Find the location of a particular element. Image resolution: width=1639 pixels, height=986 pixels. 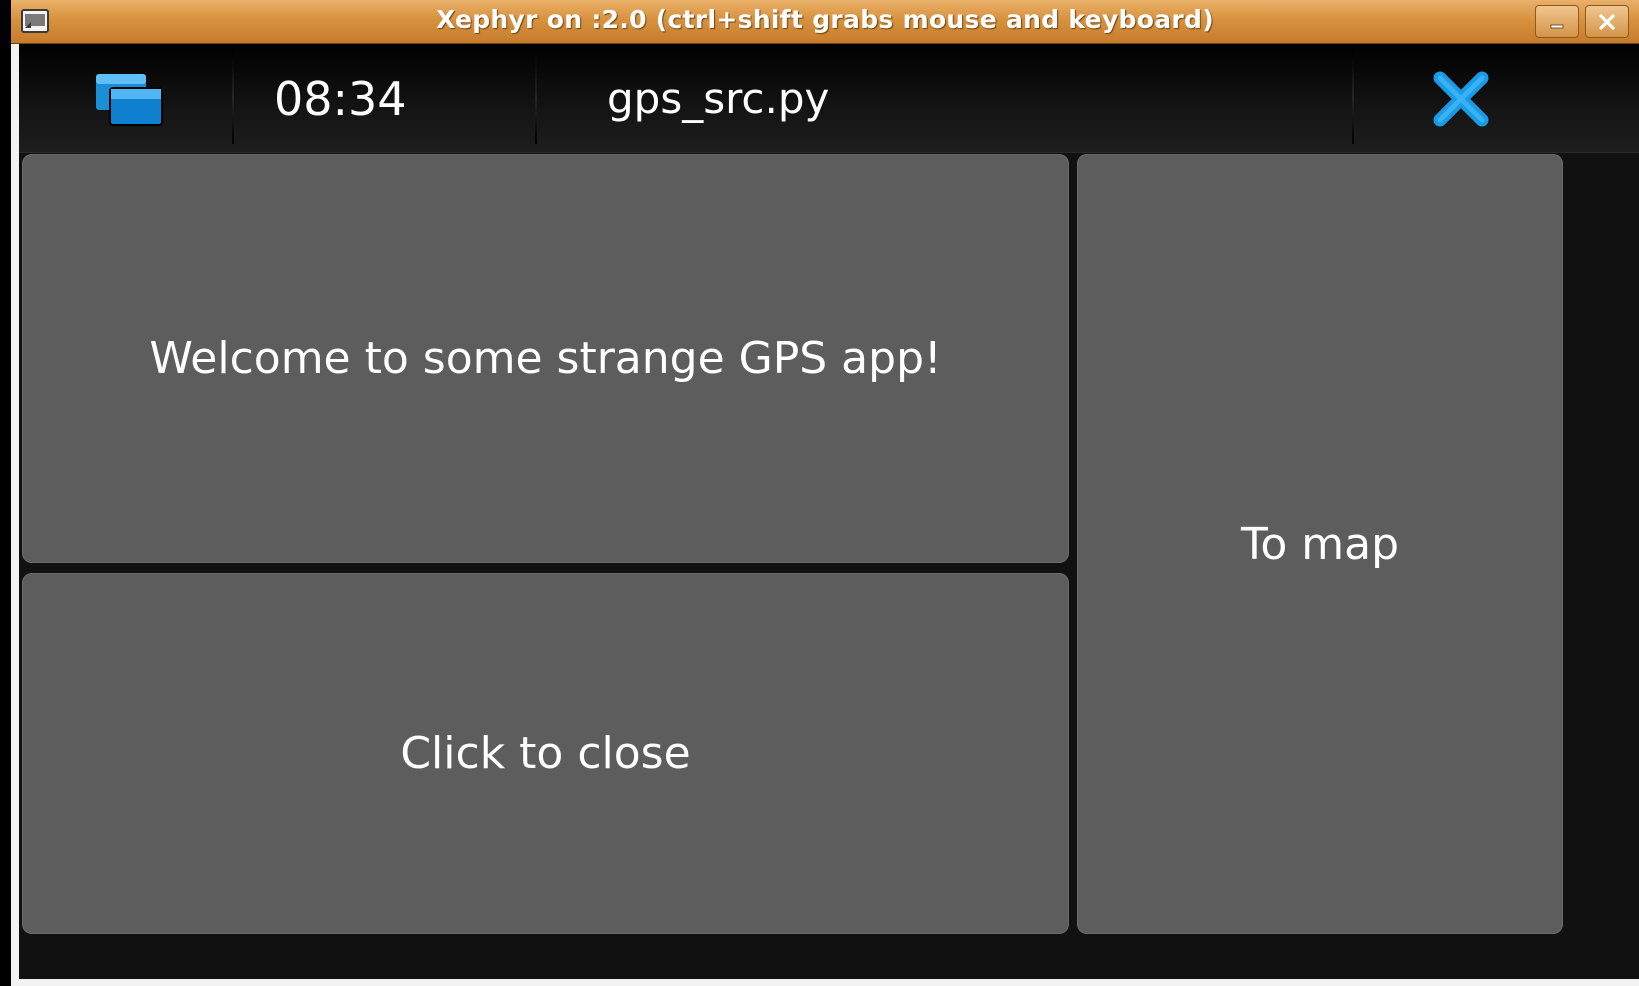

app-title: gps_src.py is located at coordinates (718, 98).